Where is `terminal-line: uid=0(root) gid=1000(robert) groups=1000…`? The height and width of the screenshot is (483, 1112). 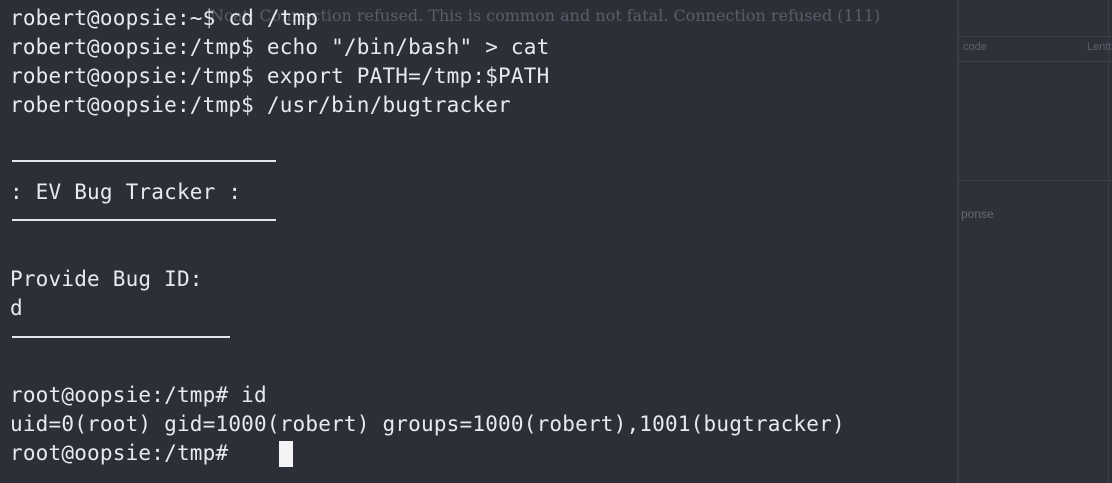 terminal-line: uid=0(root) gid=1000(robert) groups=1000… is located at coordinates (427, 424).